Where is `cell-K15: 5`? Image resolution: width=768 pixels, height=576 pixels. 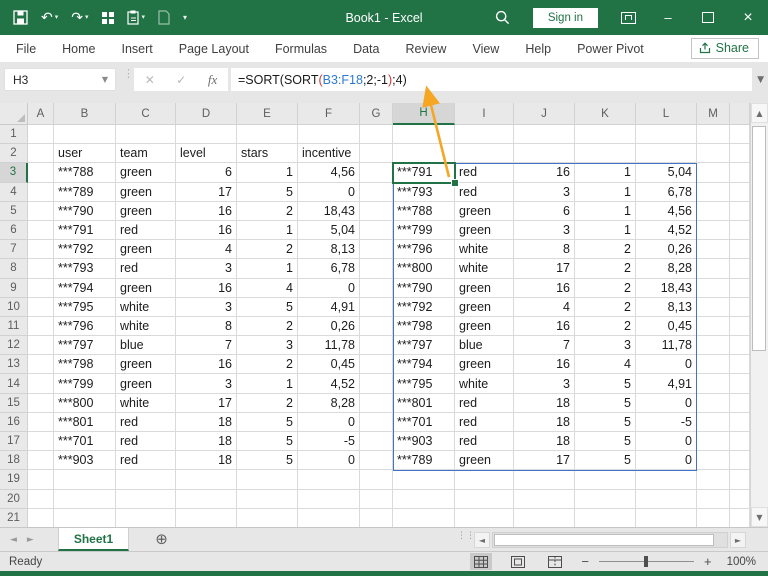
cell-K15: 5 is located at coordinates (605, 403).